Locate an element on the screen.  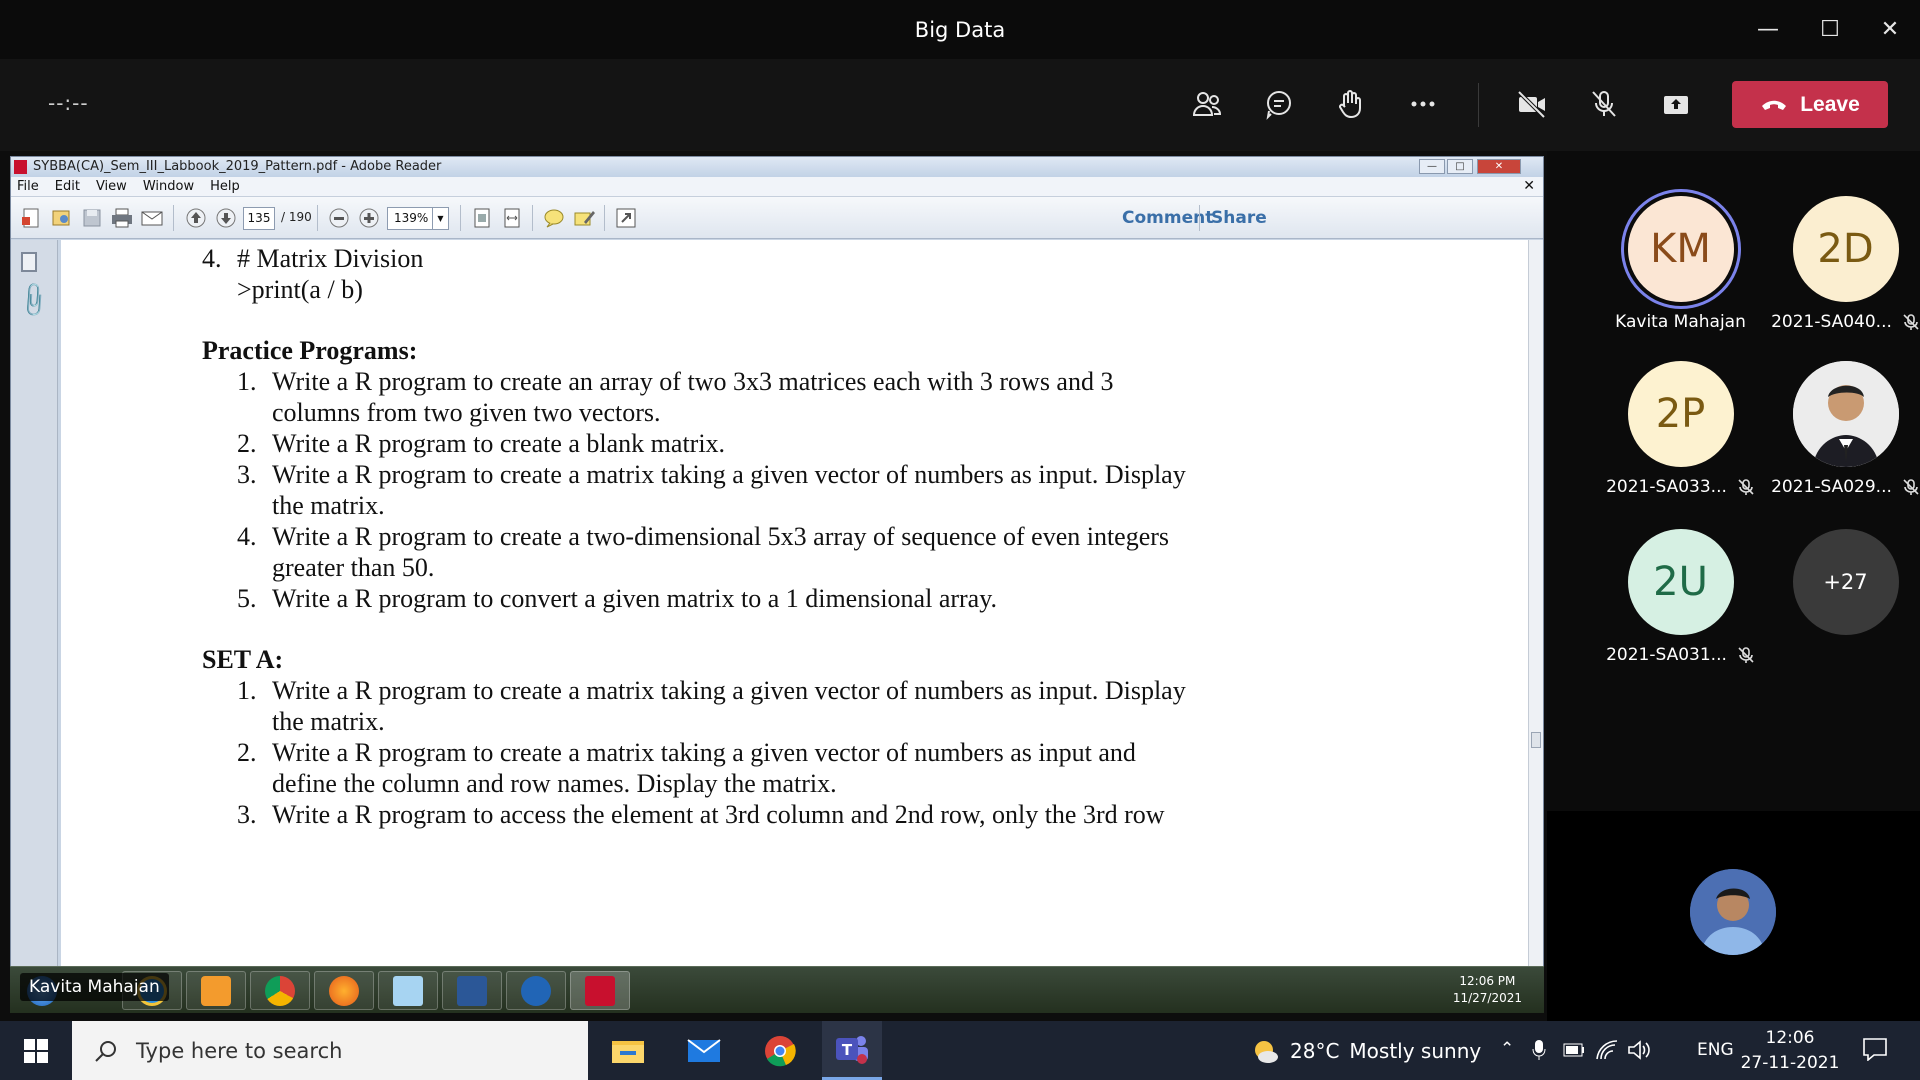
zoom-value: 139% is located at coordinates (411, 218).